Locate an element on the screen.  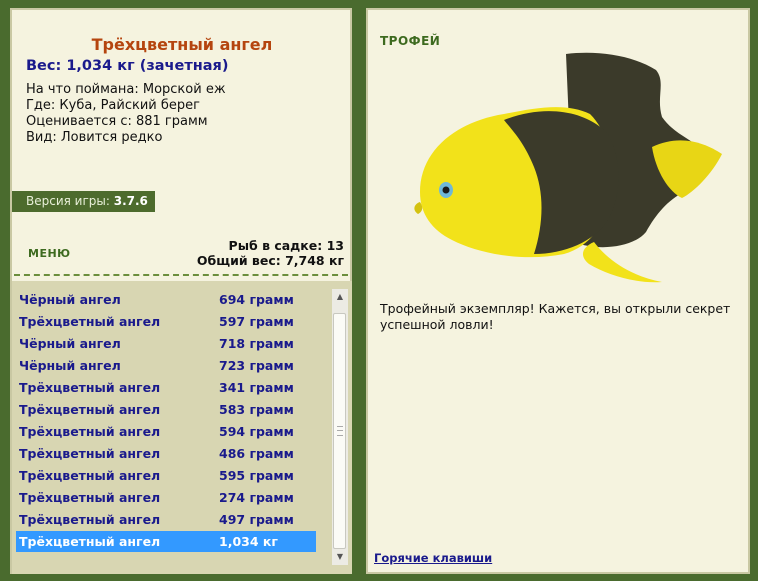
catch-list-row: Трёхцветный ангел 486 грамм is located at coordinates (166, 453).